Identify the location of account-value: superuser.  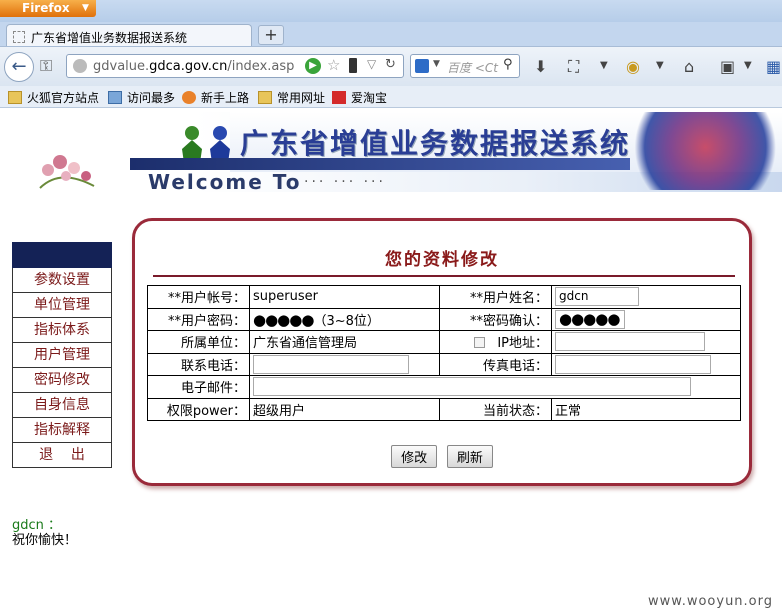
(344, 297).